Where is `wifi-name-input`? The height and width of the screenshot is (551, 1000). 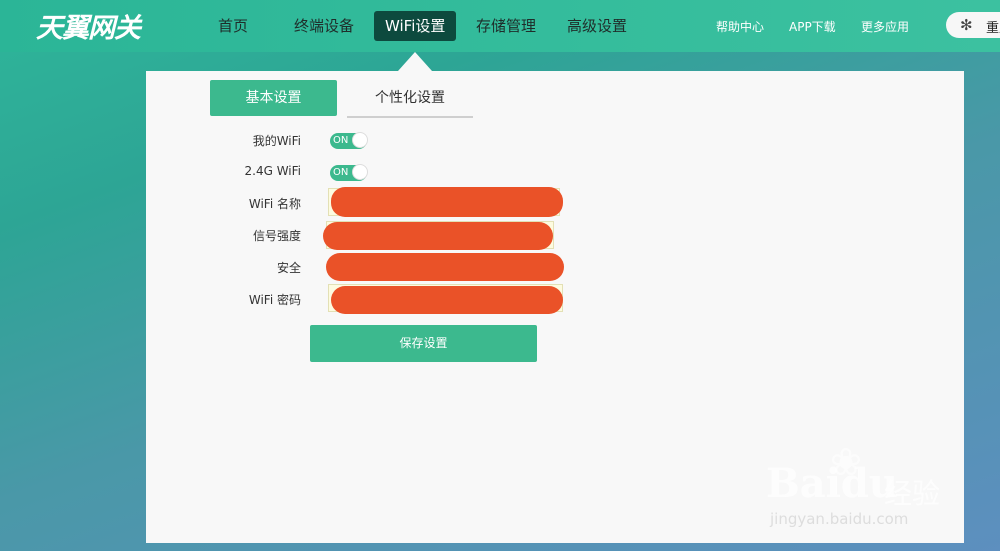 wifi-name-input is located at coordinates (445, 202).